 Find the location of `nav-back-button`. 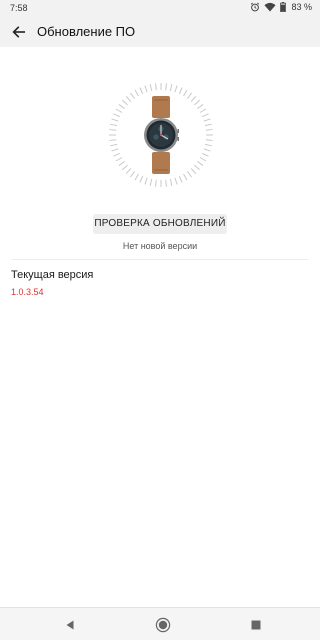

nav-back-button is located at coordinates (70, 625).